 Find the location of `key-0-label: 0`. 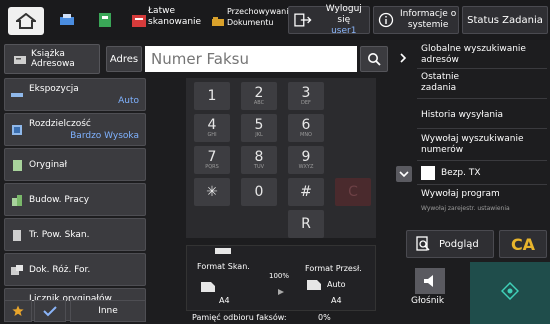

key-0-label: 0 is located at coordinates (259, 191).